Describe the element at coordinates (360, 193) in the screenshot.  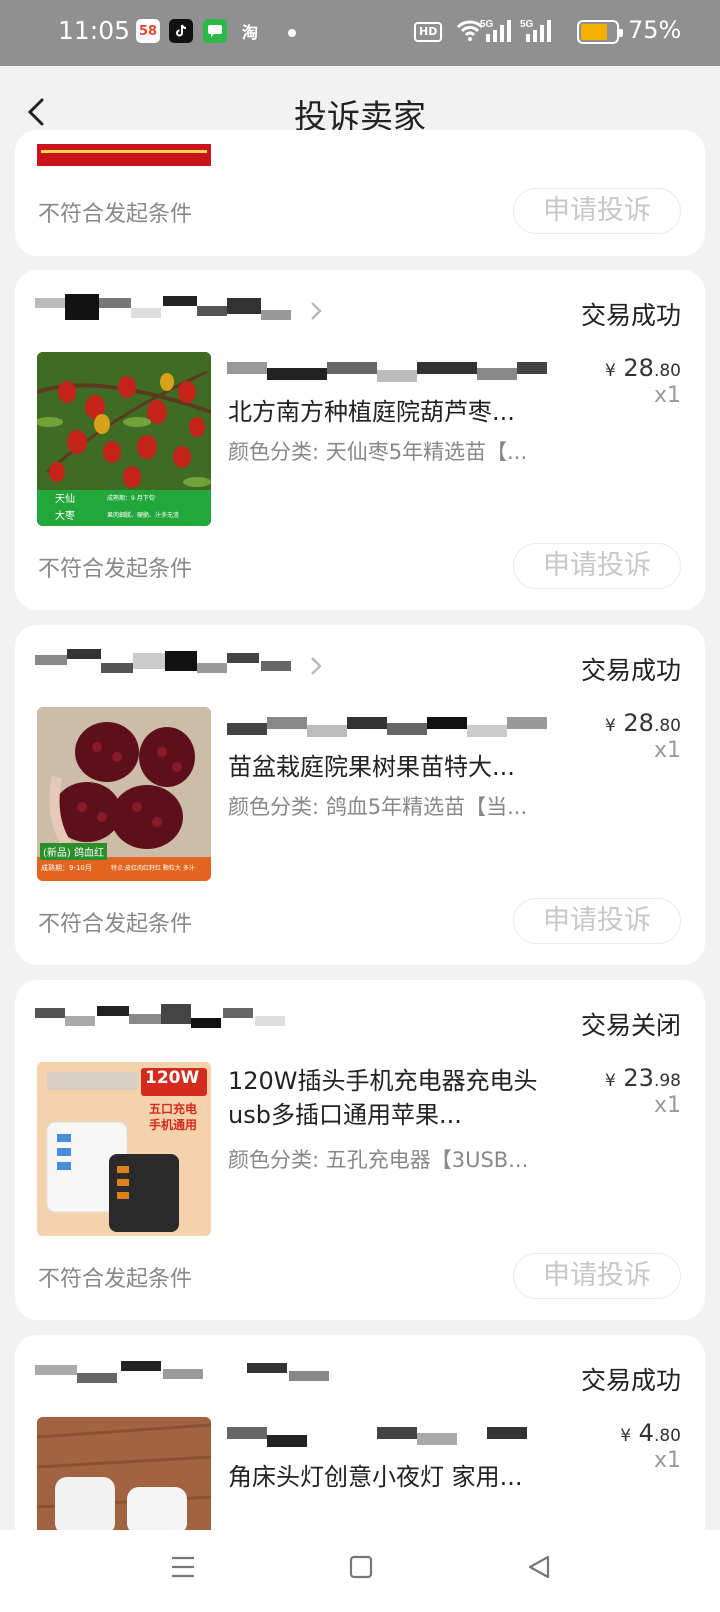
I see `order-card: 不符合发起条件 申请投诉` at that location.